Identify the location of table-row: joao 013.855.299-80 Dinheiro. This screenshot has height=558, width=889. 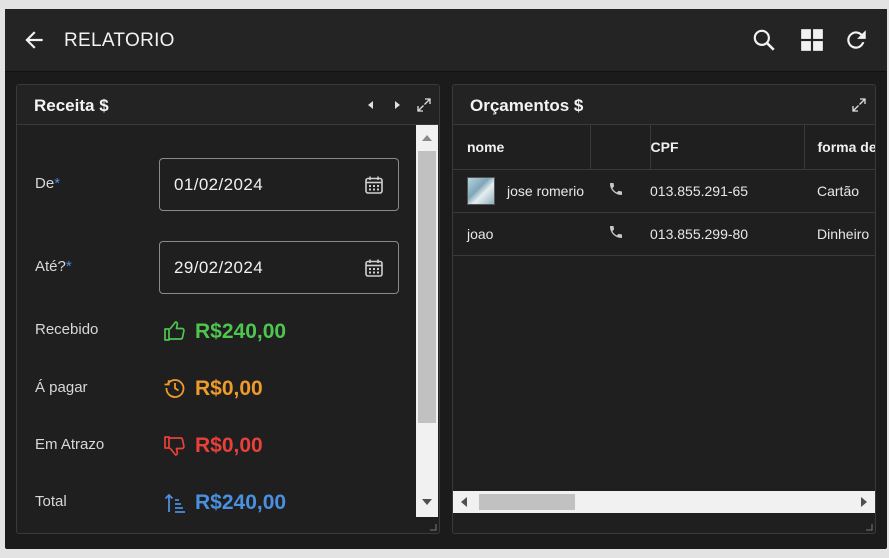
(664, 234).